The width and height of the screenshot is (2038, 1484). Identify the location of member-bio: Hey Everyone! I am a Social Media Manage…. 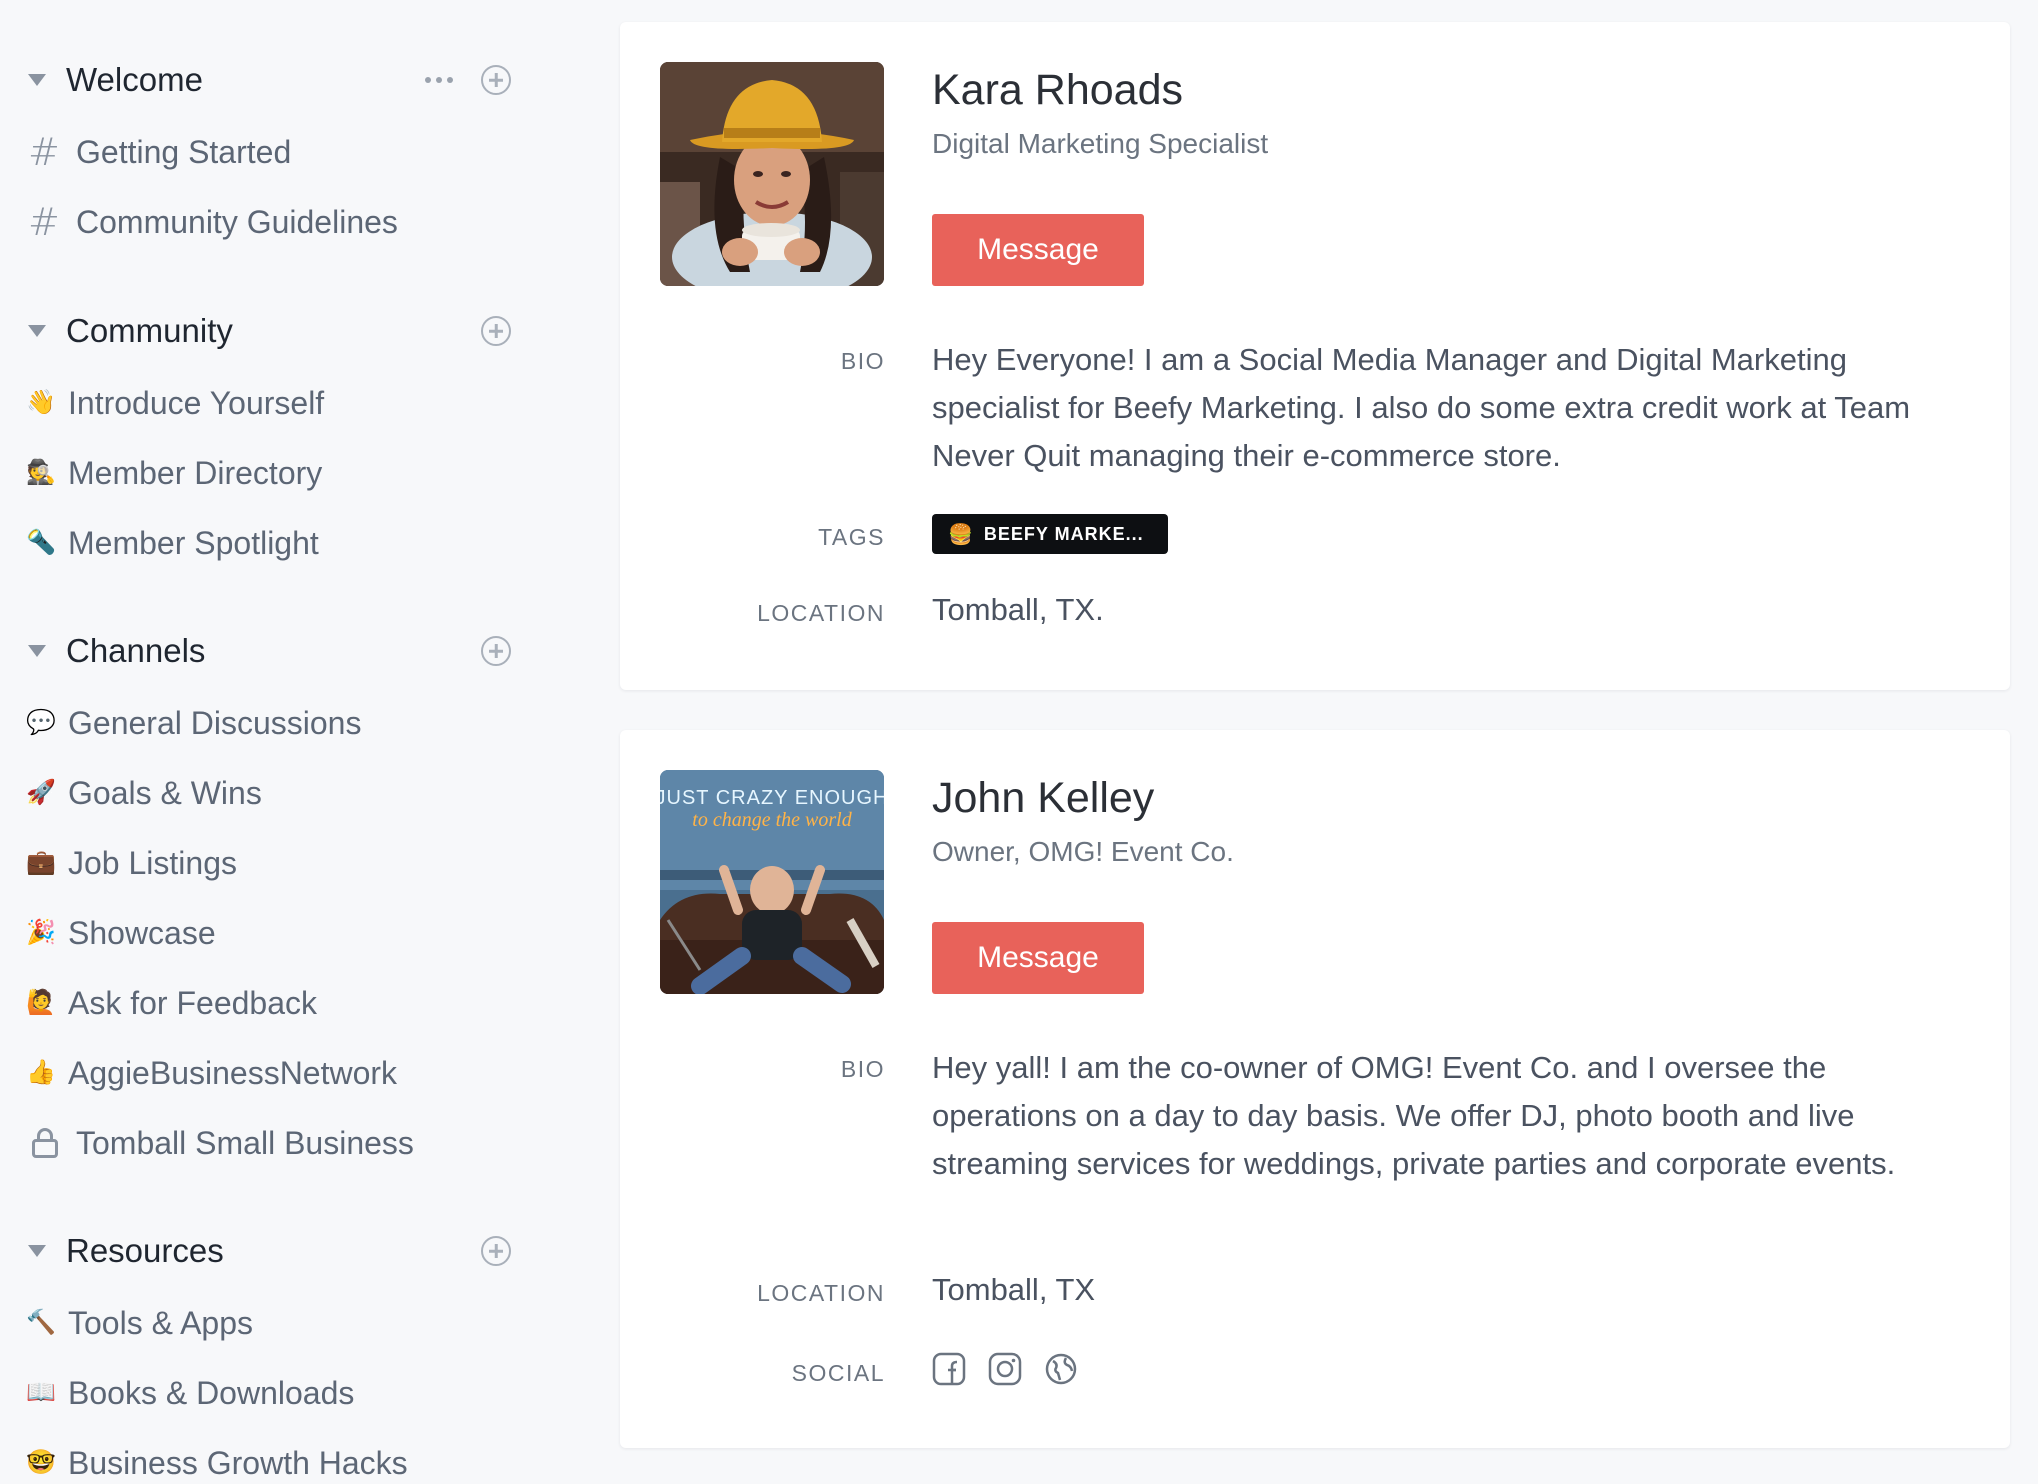
(1421, 407).